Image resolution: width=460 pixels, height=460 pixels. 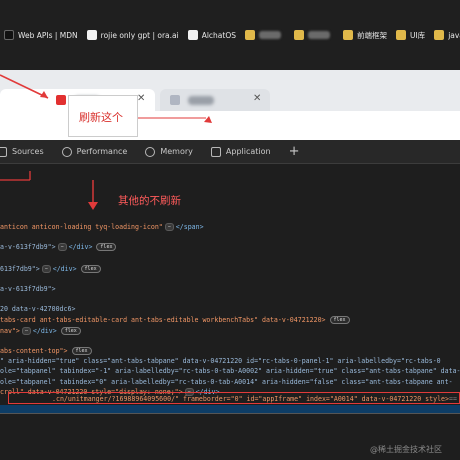 I want to click on bookmark-folder-ui: UI库, so click(x=411, y=35).